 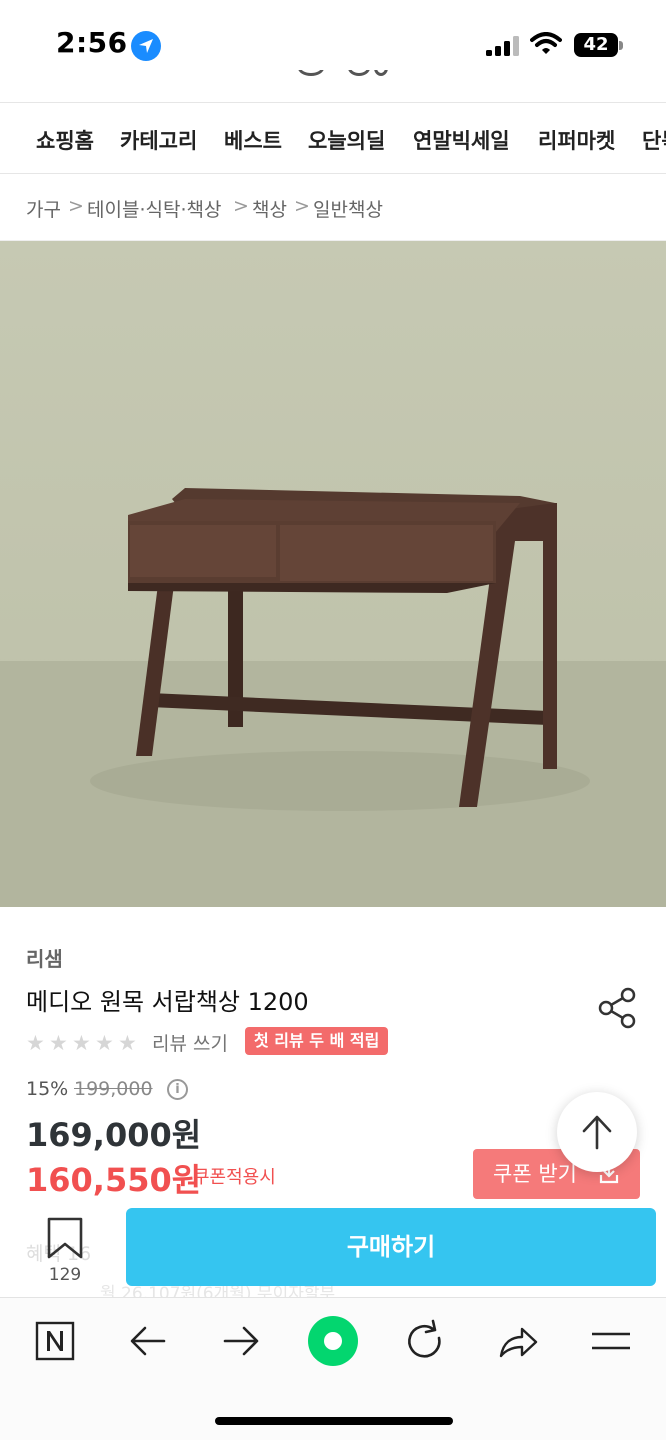 What do you see at coordinates (65, 140) in the screenshot?
I see `nav-item-shopping-home: 쇼핑홈` at bounding box center [65, 140].